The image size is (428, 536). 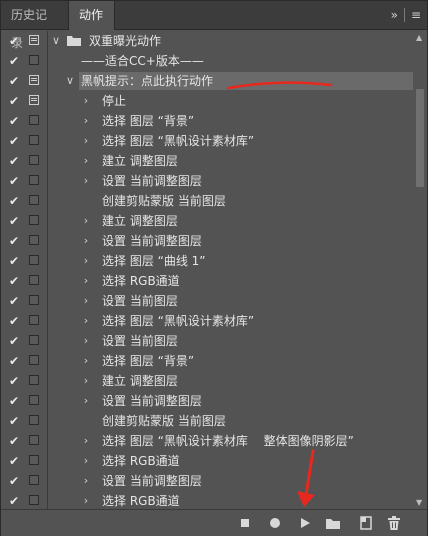 I want to click on tab-history: 历史记录, so click(x=35, y=25).